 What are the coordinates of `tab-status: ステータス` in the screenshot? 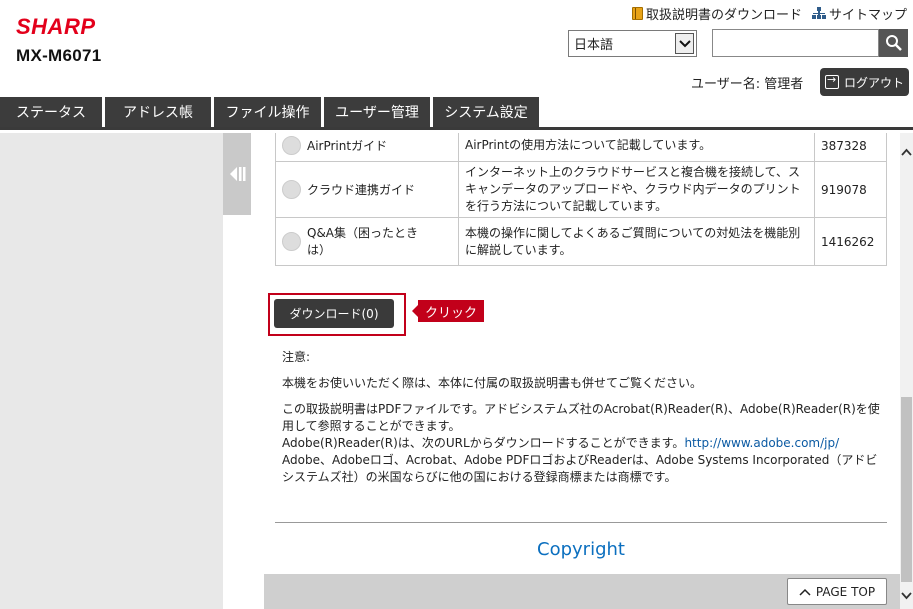 It's located at (51, 112).